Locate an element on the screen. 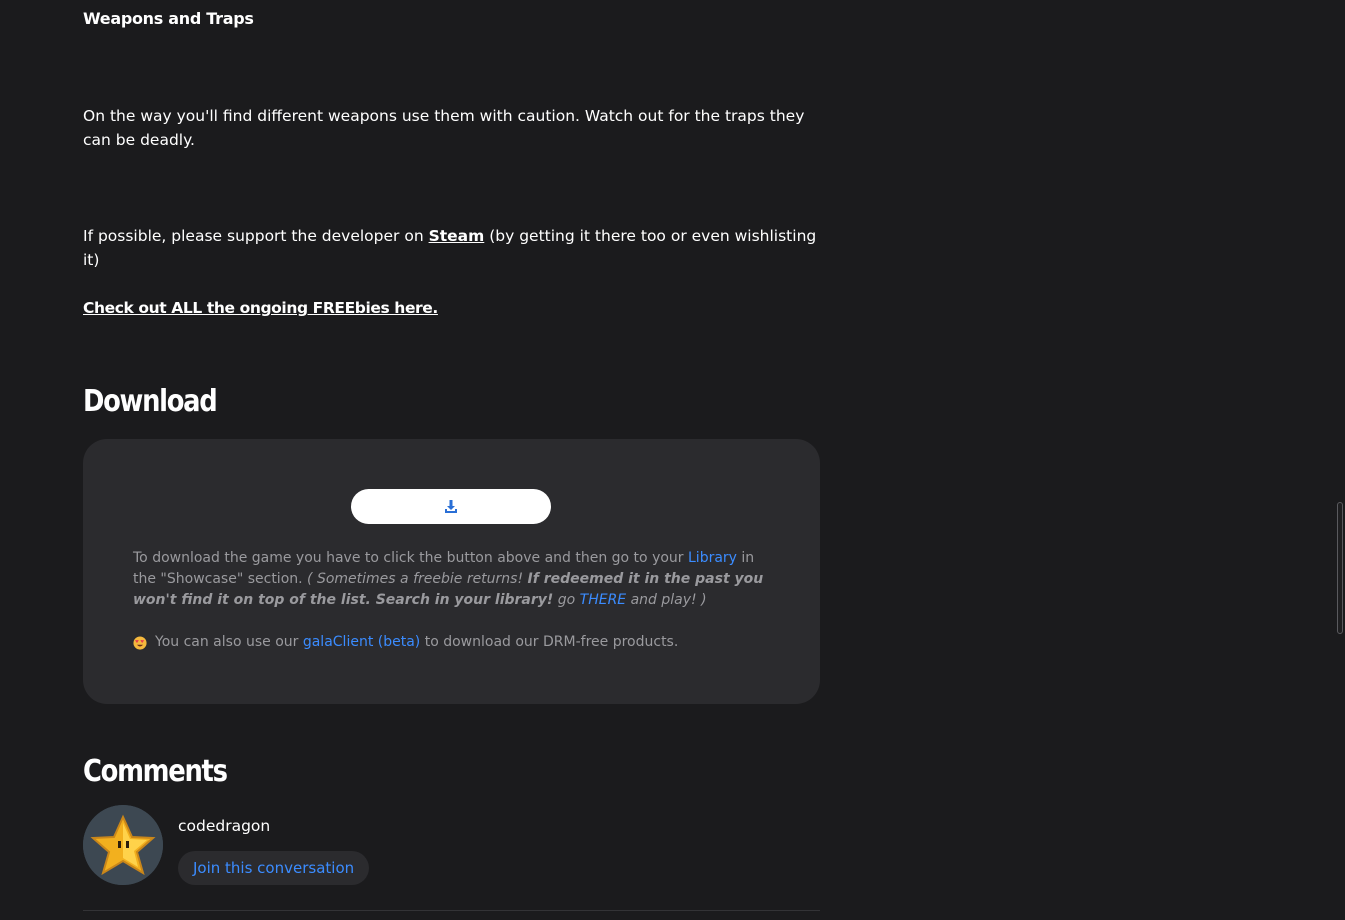 The height and width of the screenshot is (920, 1345). comments-heading: Comments is located at coordinates (155, 771).